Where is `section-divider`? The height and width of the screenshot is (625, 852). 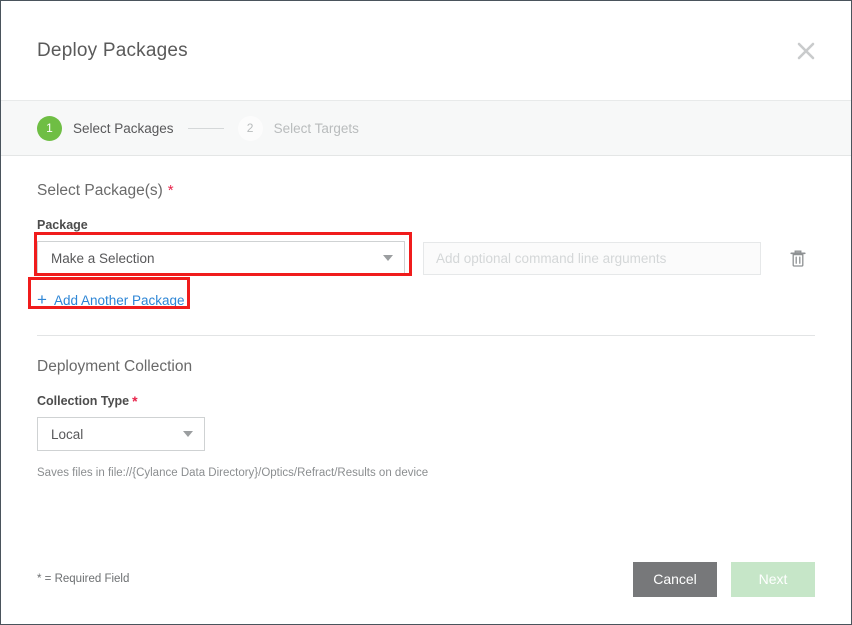 section-divider is located at coordinates (426, 335).